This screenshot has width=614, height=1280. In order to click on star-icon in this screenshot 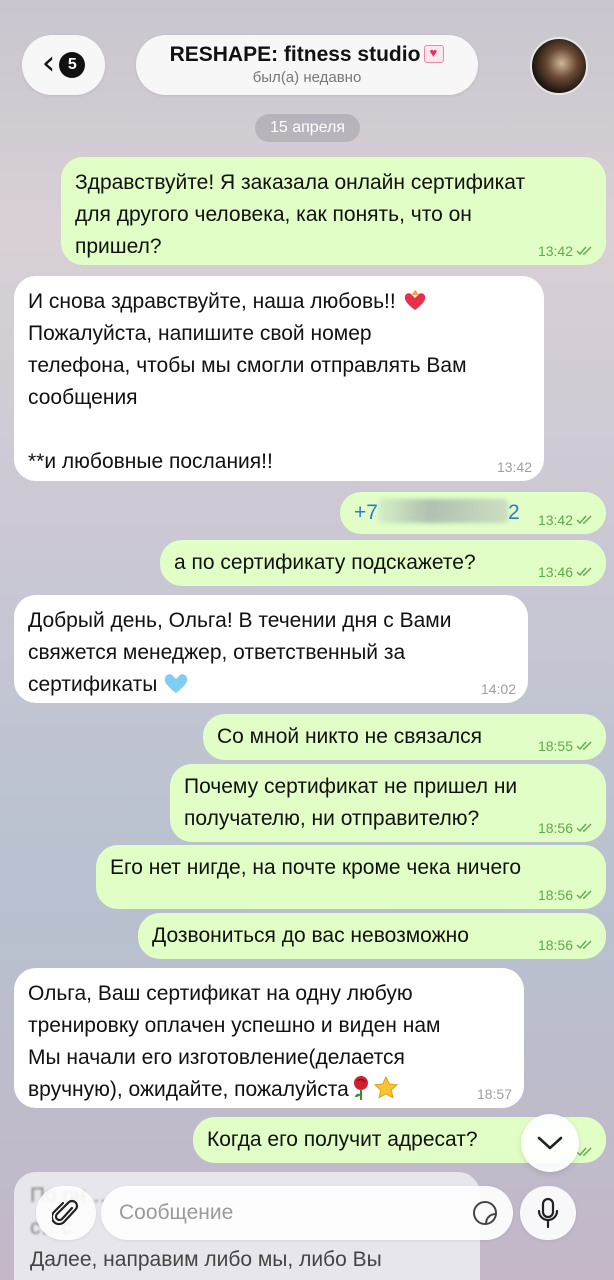, I will do `click(385, 1087)`.